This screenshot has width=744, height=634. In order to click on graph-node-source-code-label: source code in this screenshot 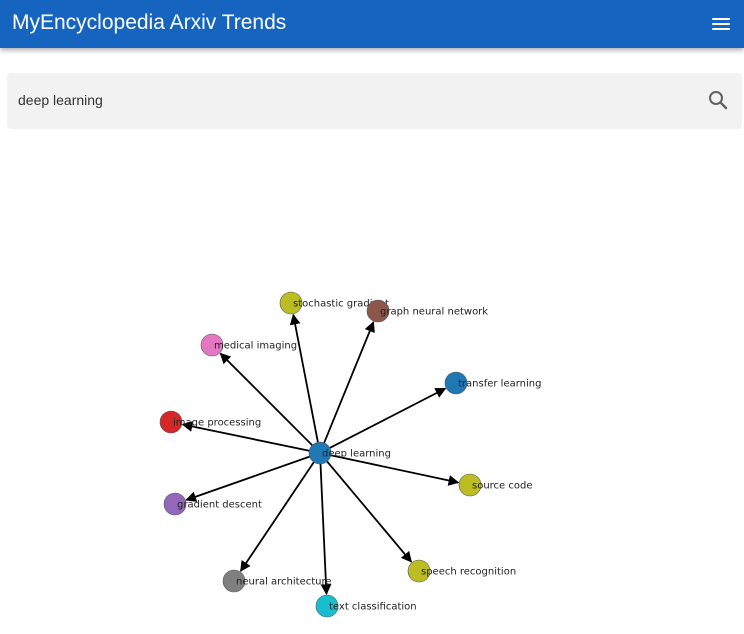, I will do `click(502, 486)`.